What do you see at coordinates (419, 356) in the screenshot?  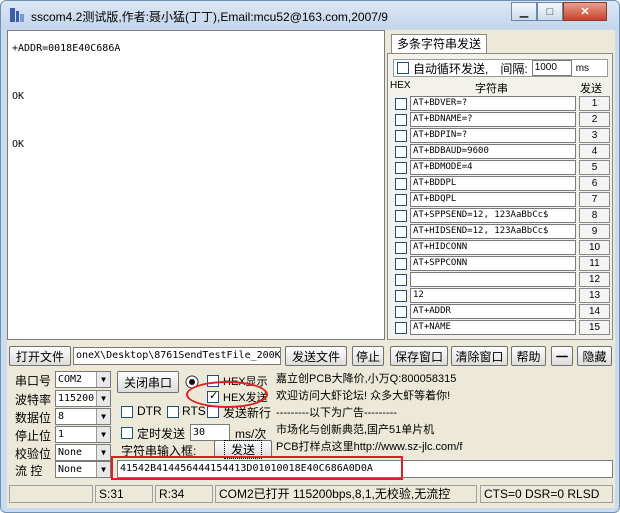 I see `save-window-button: 保存窗口` at bounding box center [419, 356].